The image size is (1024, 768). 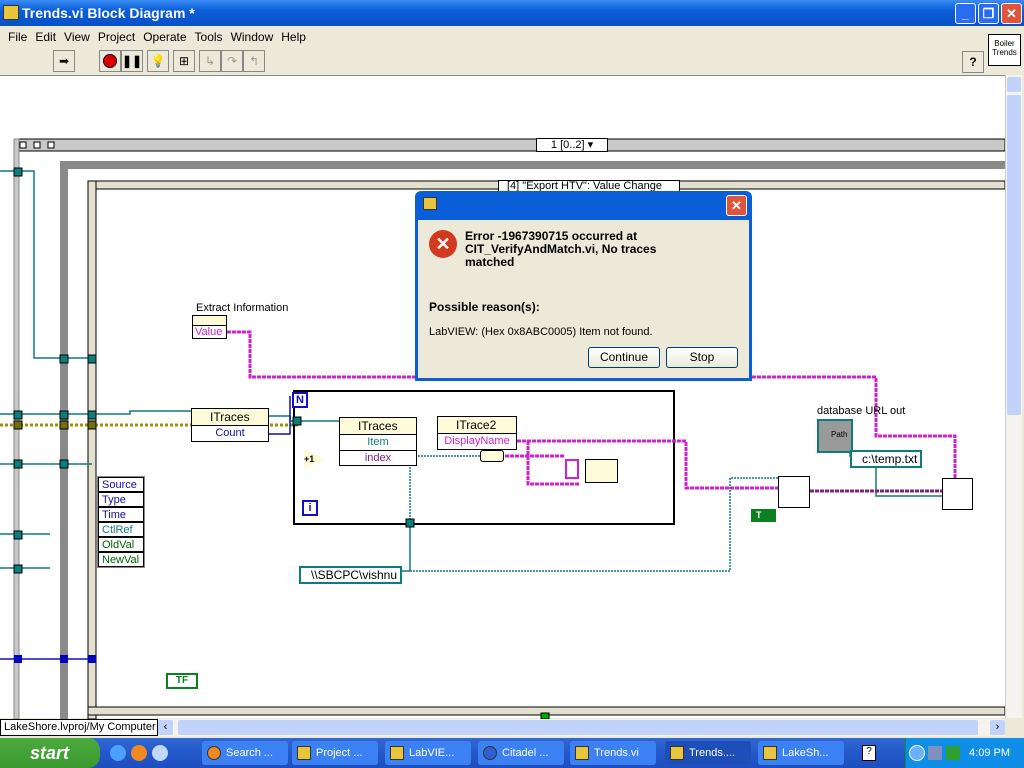 What do you see at coordinates (209, 37) in the screenshot?
I see `menu-tools: Tools` at bounding box center [209, 37].